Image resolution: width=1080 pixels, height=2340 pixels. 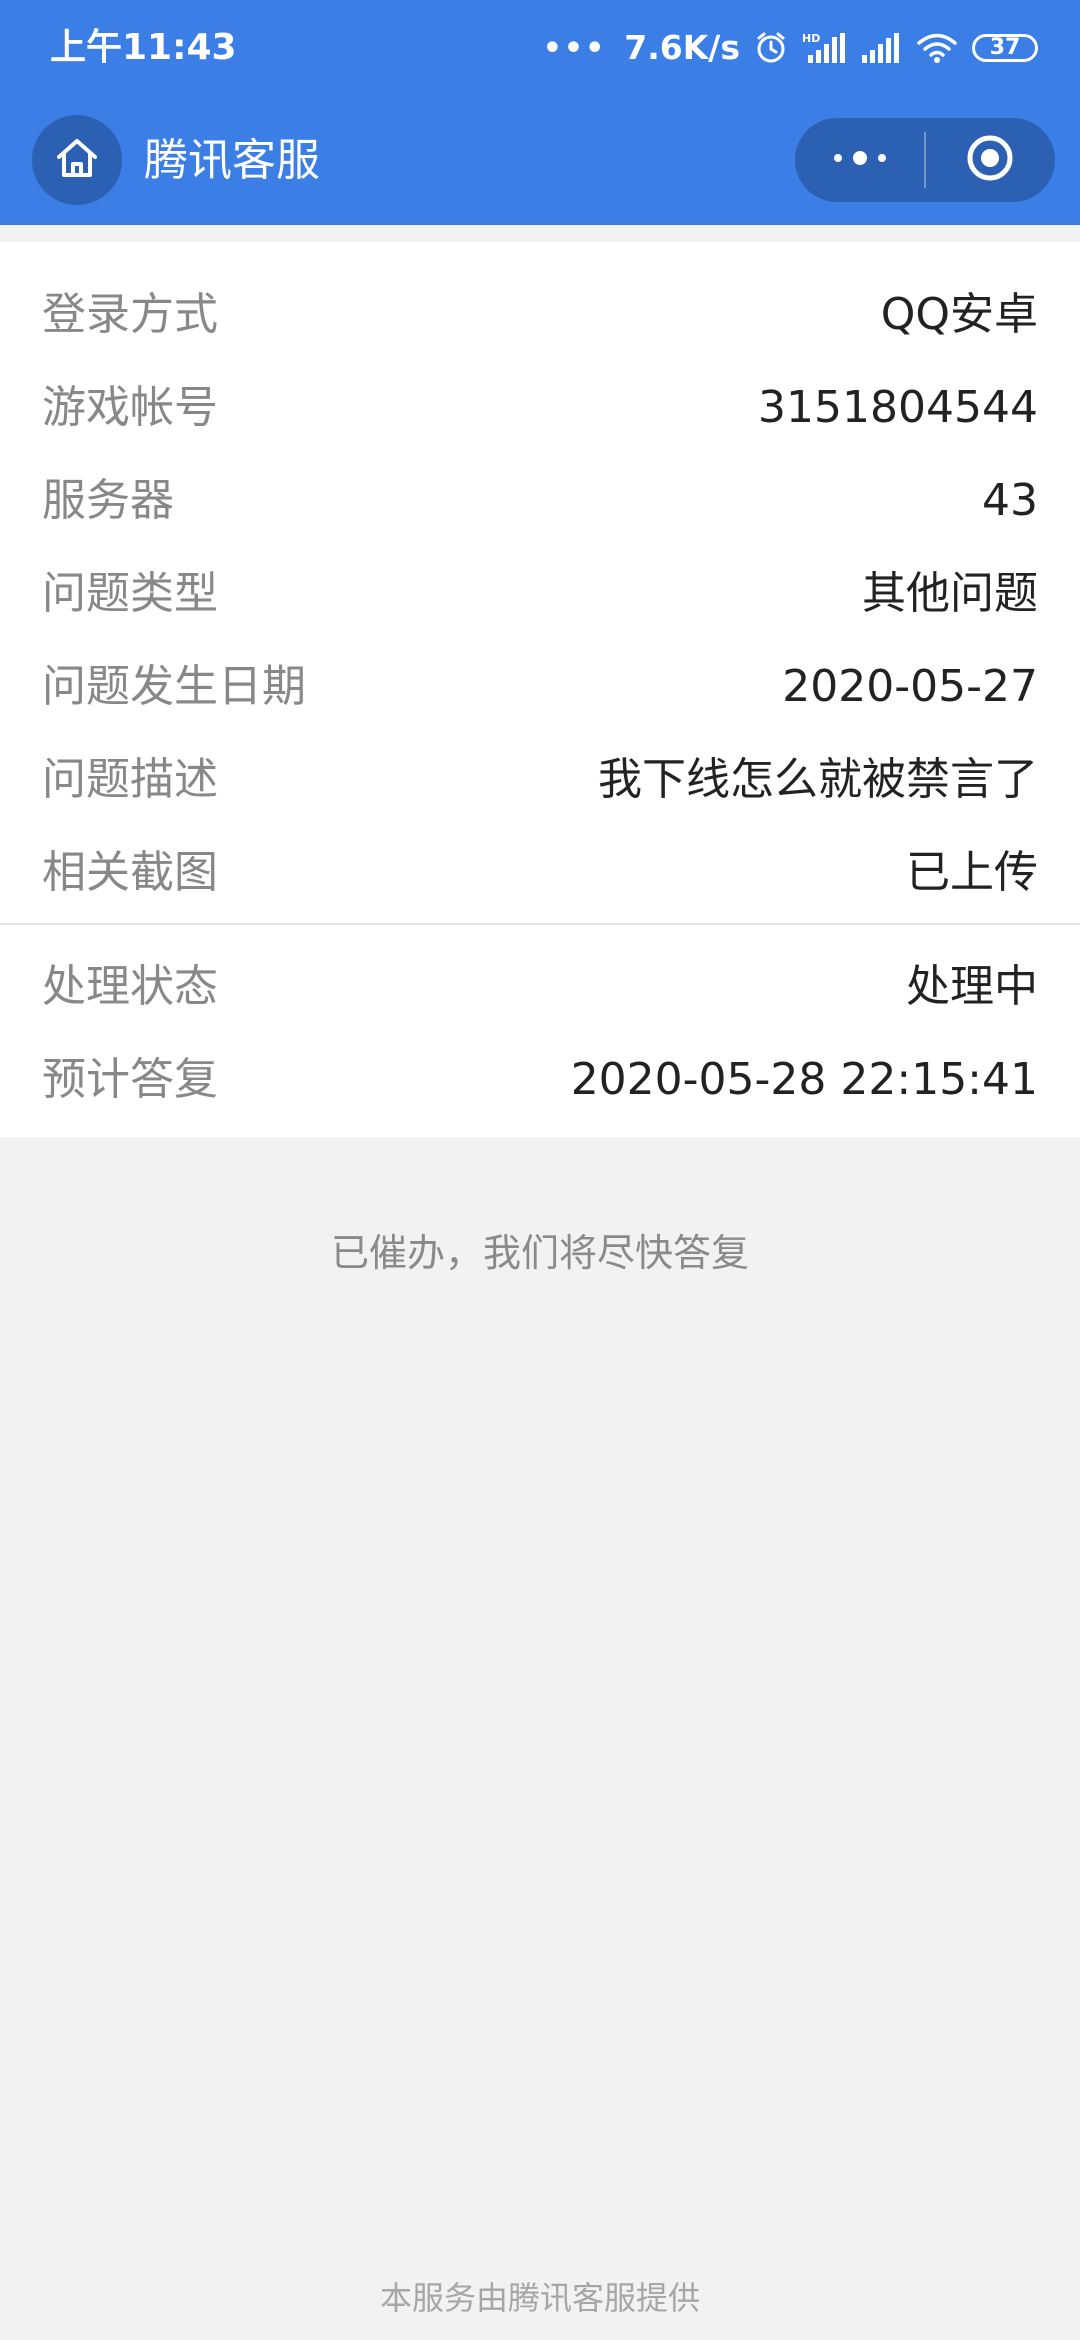 I want to click on ticket-status-card: 处理状态 处理中 预计答复 2020-05-28 22:15:41, so click(x=540, y=1031).